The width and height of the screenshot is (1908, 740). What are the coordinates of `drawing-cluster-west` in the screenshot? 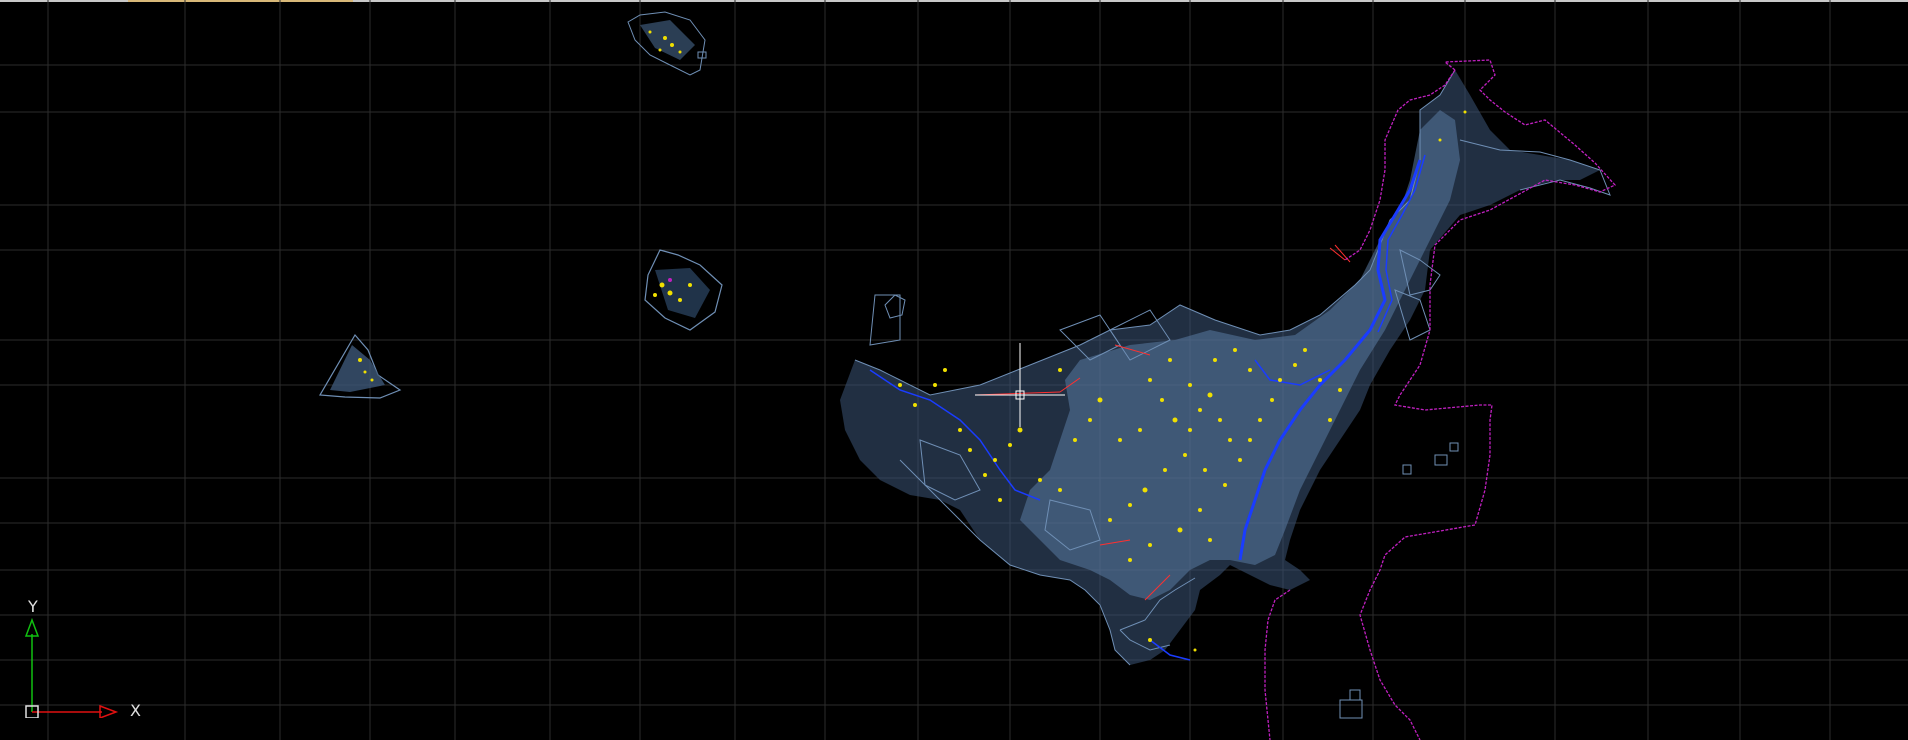 It's located at (360, 366).